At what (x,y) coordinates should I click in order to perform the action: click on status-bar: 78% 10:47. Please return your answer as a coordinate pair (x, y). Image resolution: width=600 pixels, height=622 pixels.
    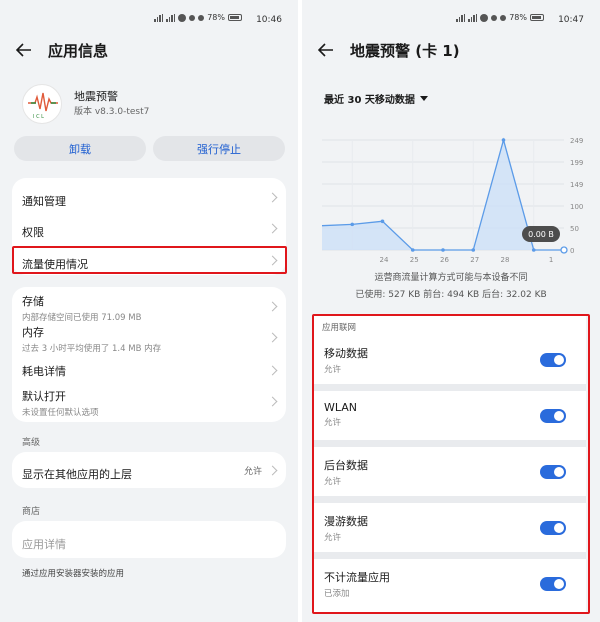
    Looking at the image, I should click on (451, 20).